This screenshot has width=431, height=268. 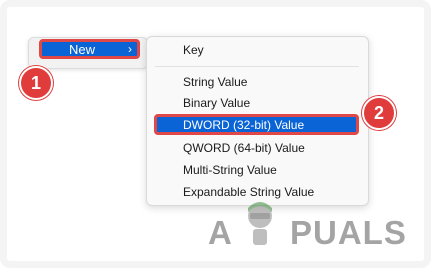 I want to click on menu-item-new: New ›, so click(x=89, y=49).